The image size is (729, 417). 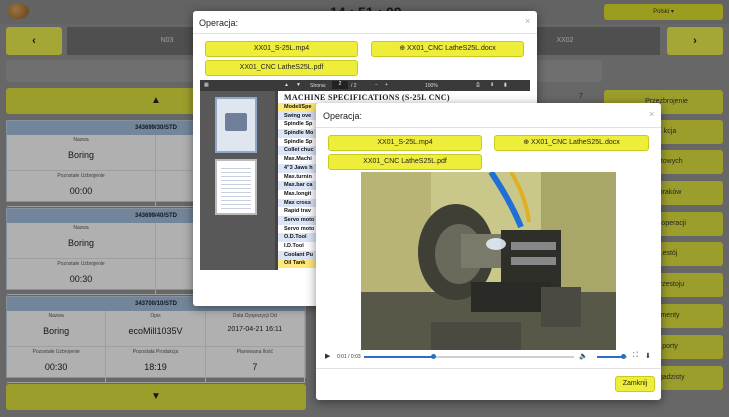 I want to click on page-up-icon: ▲, so click(x=286, y=85).